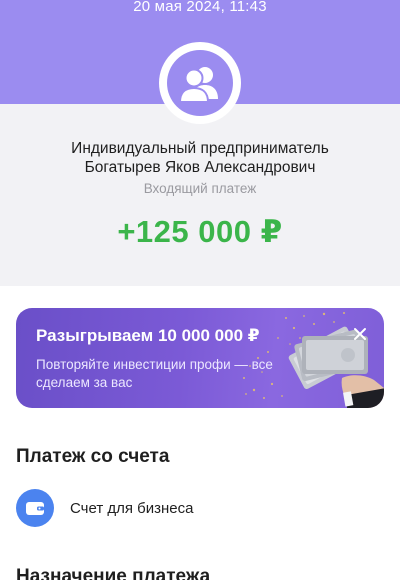  What do you see at coordinates (200, 148) in the screenshot?
I see `payee-type: Индивидуальный предприниматель` at bounding box center [200, 148].